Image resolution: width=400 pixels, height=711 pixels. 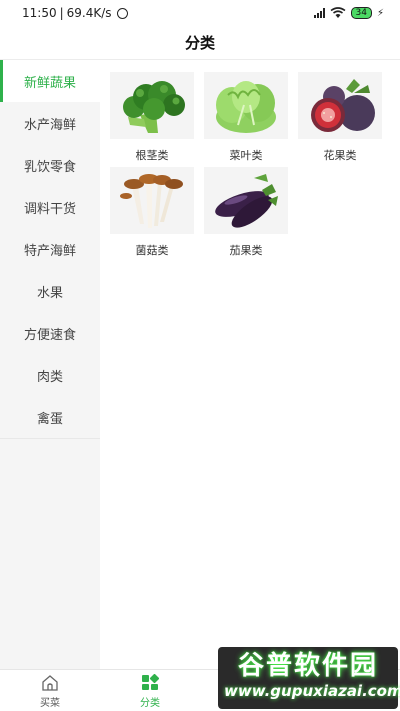 What do you see at coordinates (380, 13) in the screenshot?
I see `charging-icon: ⚡` at bounding box center [380, 13].